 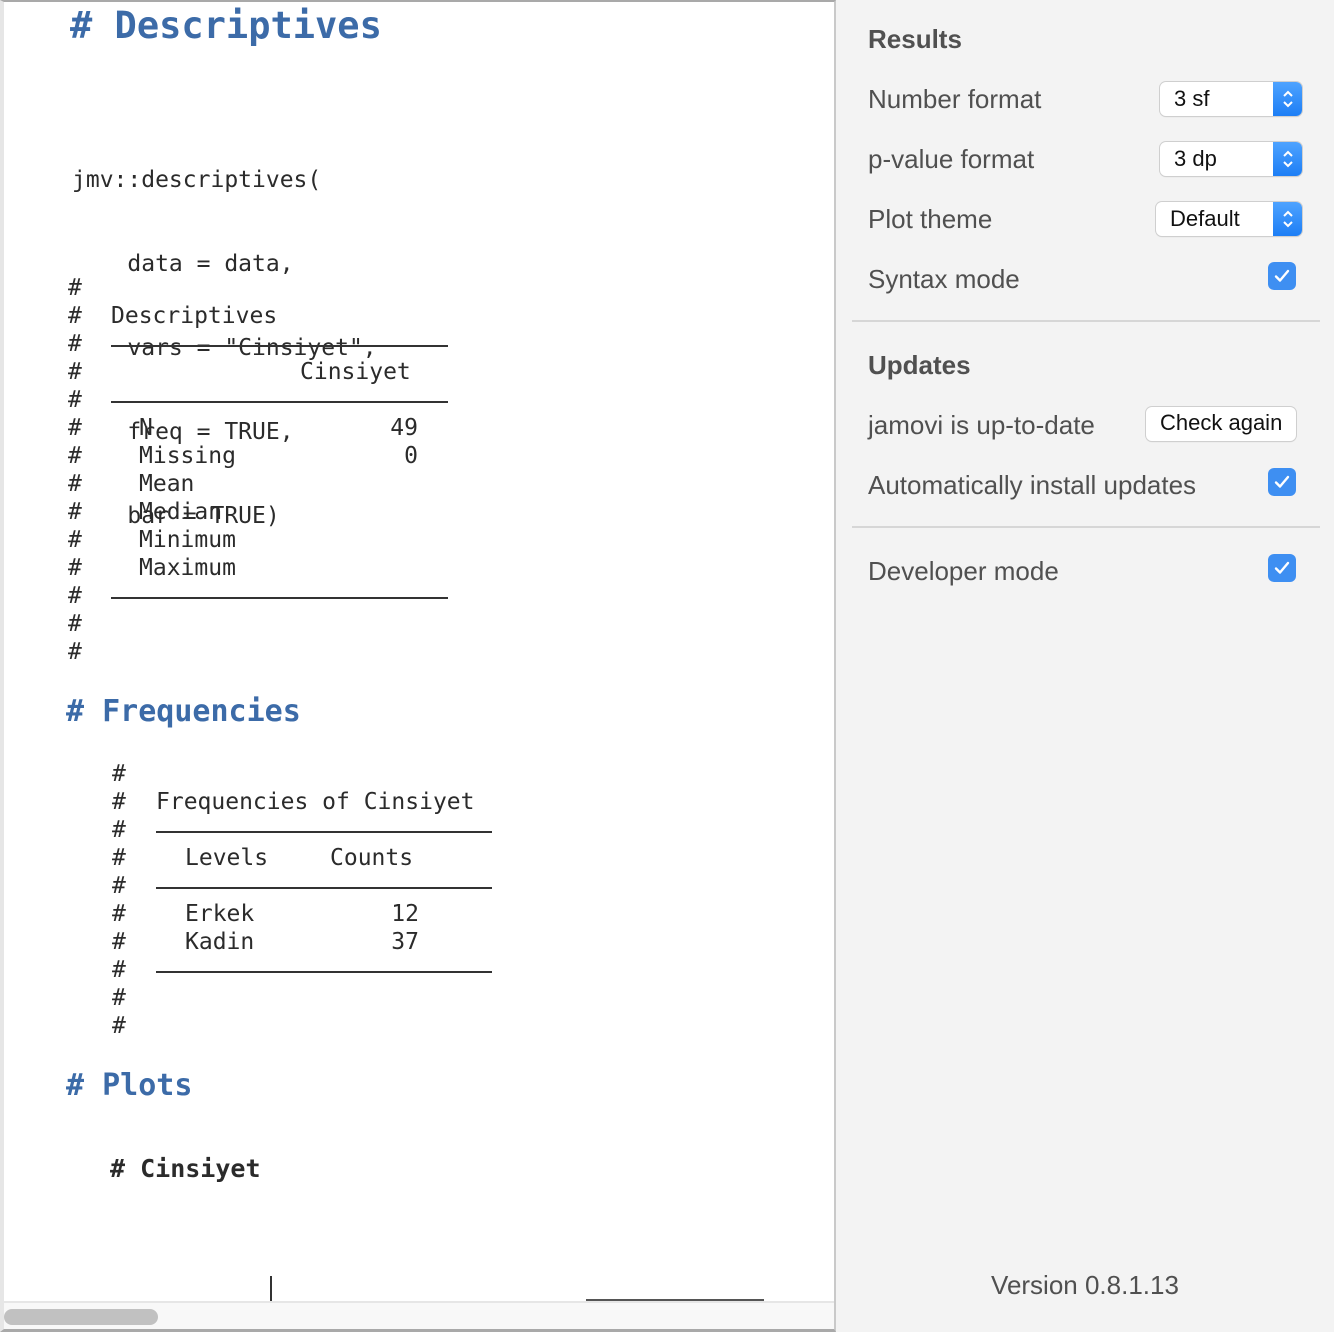 I want to click on auto-install-checkbox, so click(x=1282, y=482).